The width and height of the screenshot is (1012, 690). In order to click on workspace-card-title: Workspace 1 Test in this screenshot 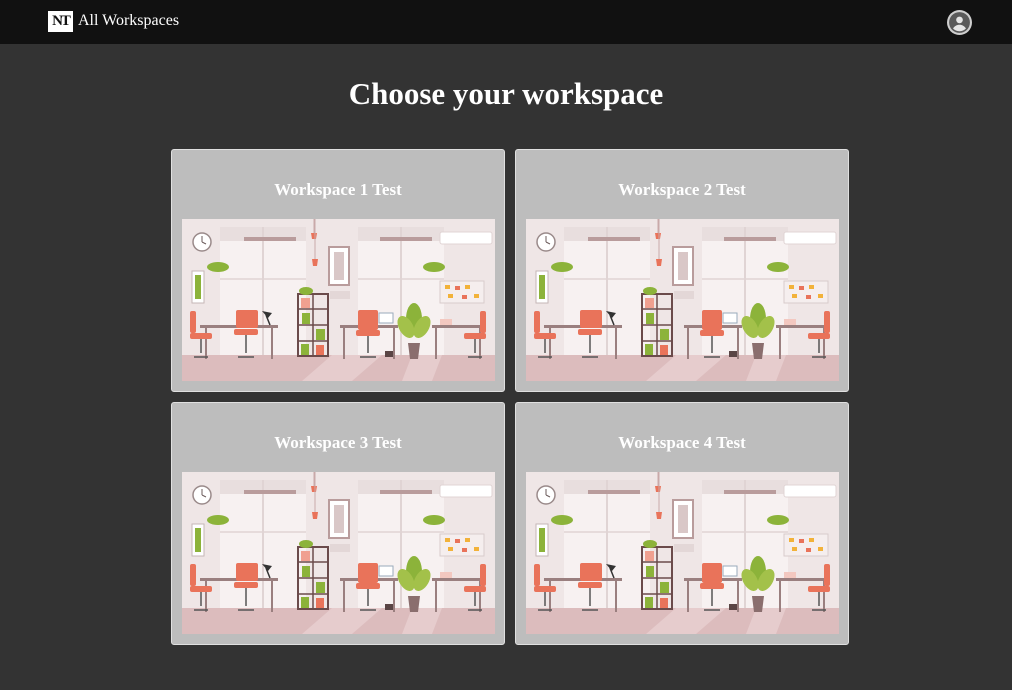, I will do `click(338, 189)`.